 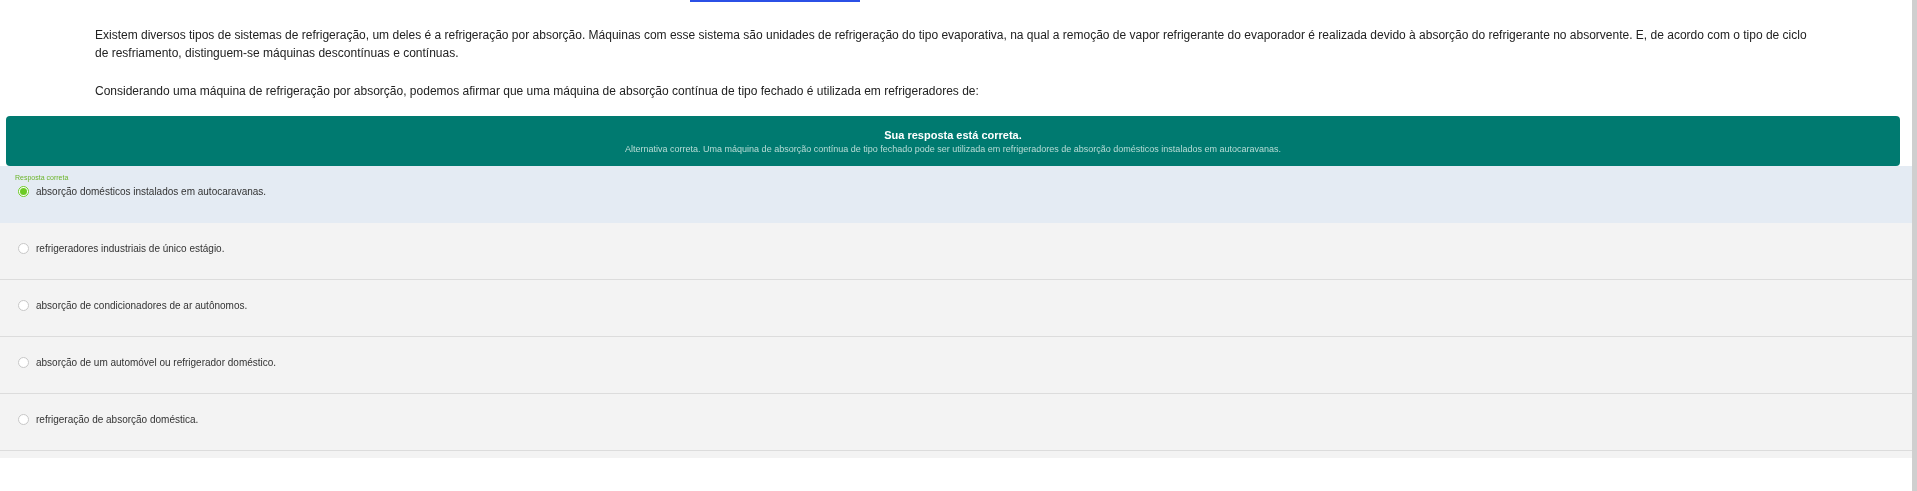 What do you see at coordinates (537, 91) in the screenshot?
I see `question-text: Considerando uma máquina de refrigeração por absorção, podemos afirmar que uma máquina de absorção contínua de tipo fechado é utilizada em refrigeradores de:` at bounding box center [537, 91].